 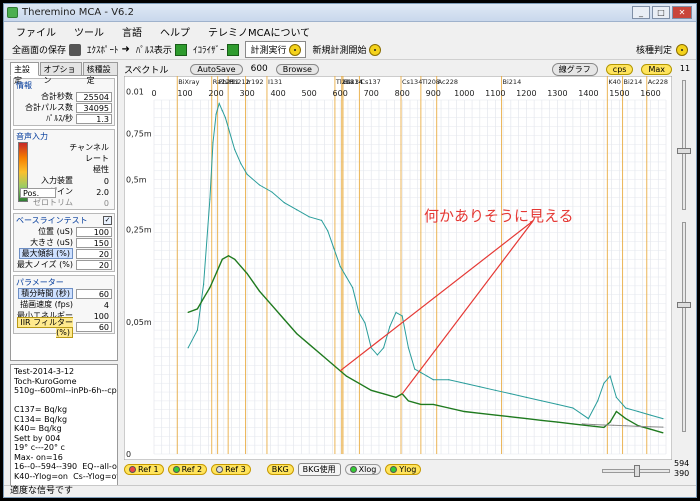 I want to click on max-slope-button: 最大傾斜 (%), so click(x=45, y=253).